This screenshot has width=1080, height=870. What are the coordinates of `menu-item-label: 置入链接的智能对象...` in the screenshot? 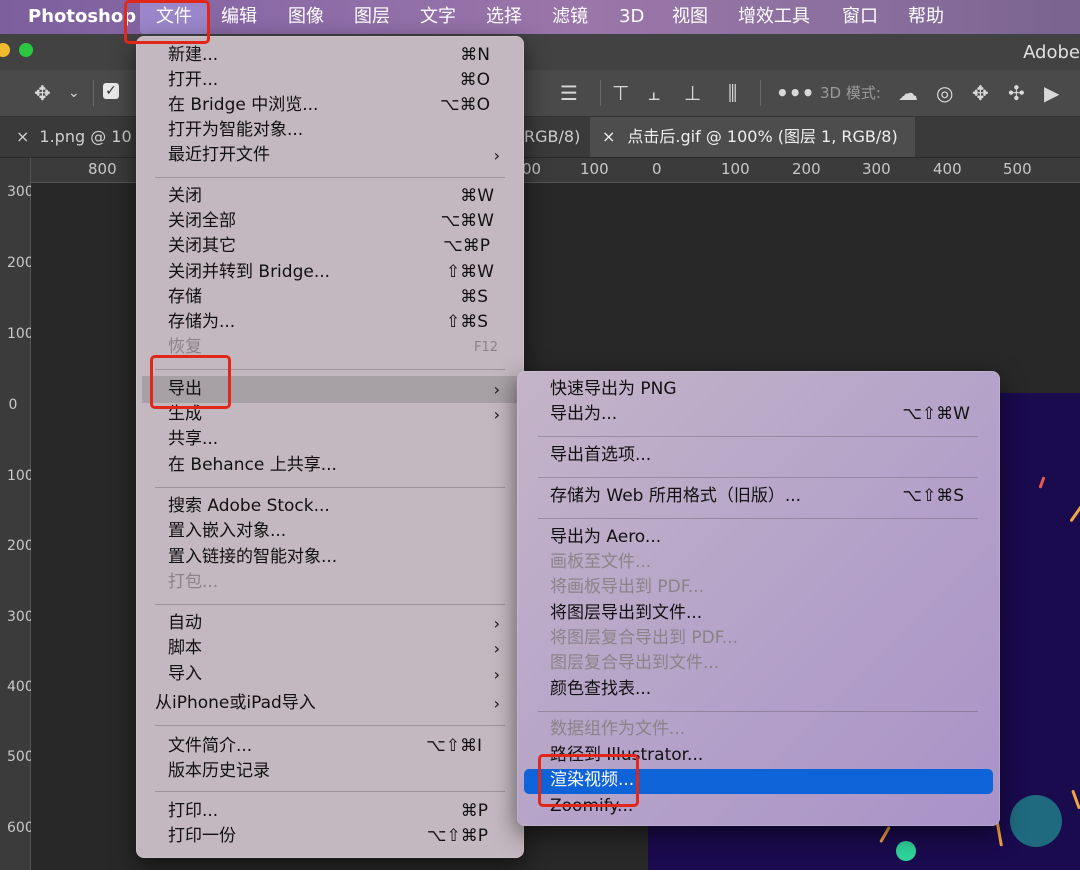 It's located at (253, 557).